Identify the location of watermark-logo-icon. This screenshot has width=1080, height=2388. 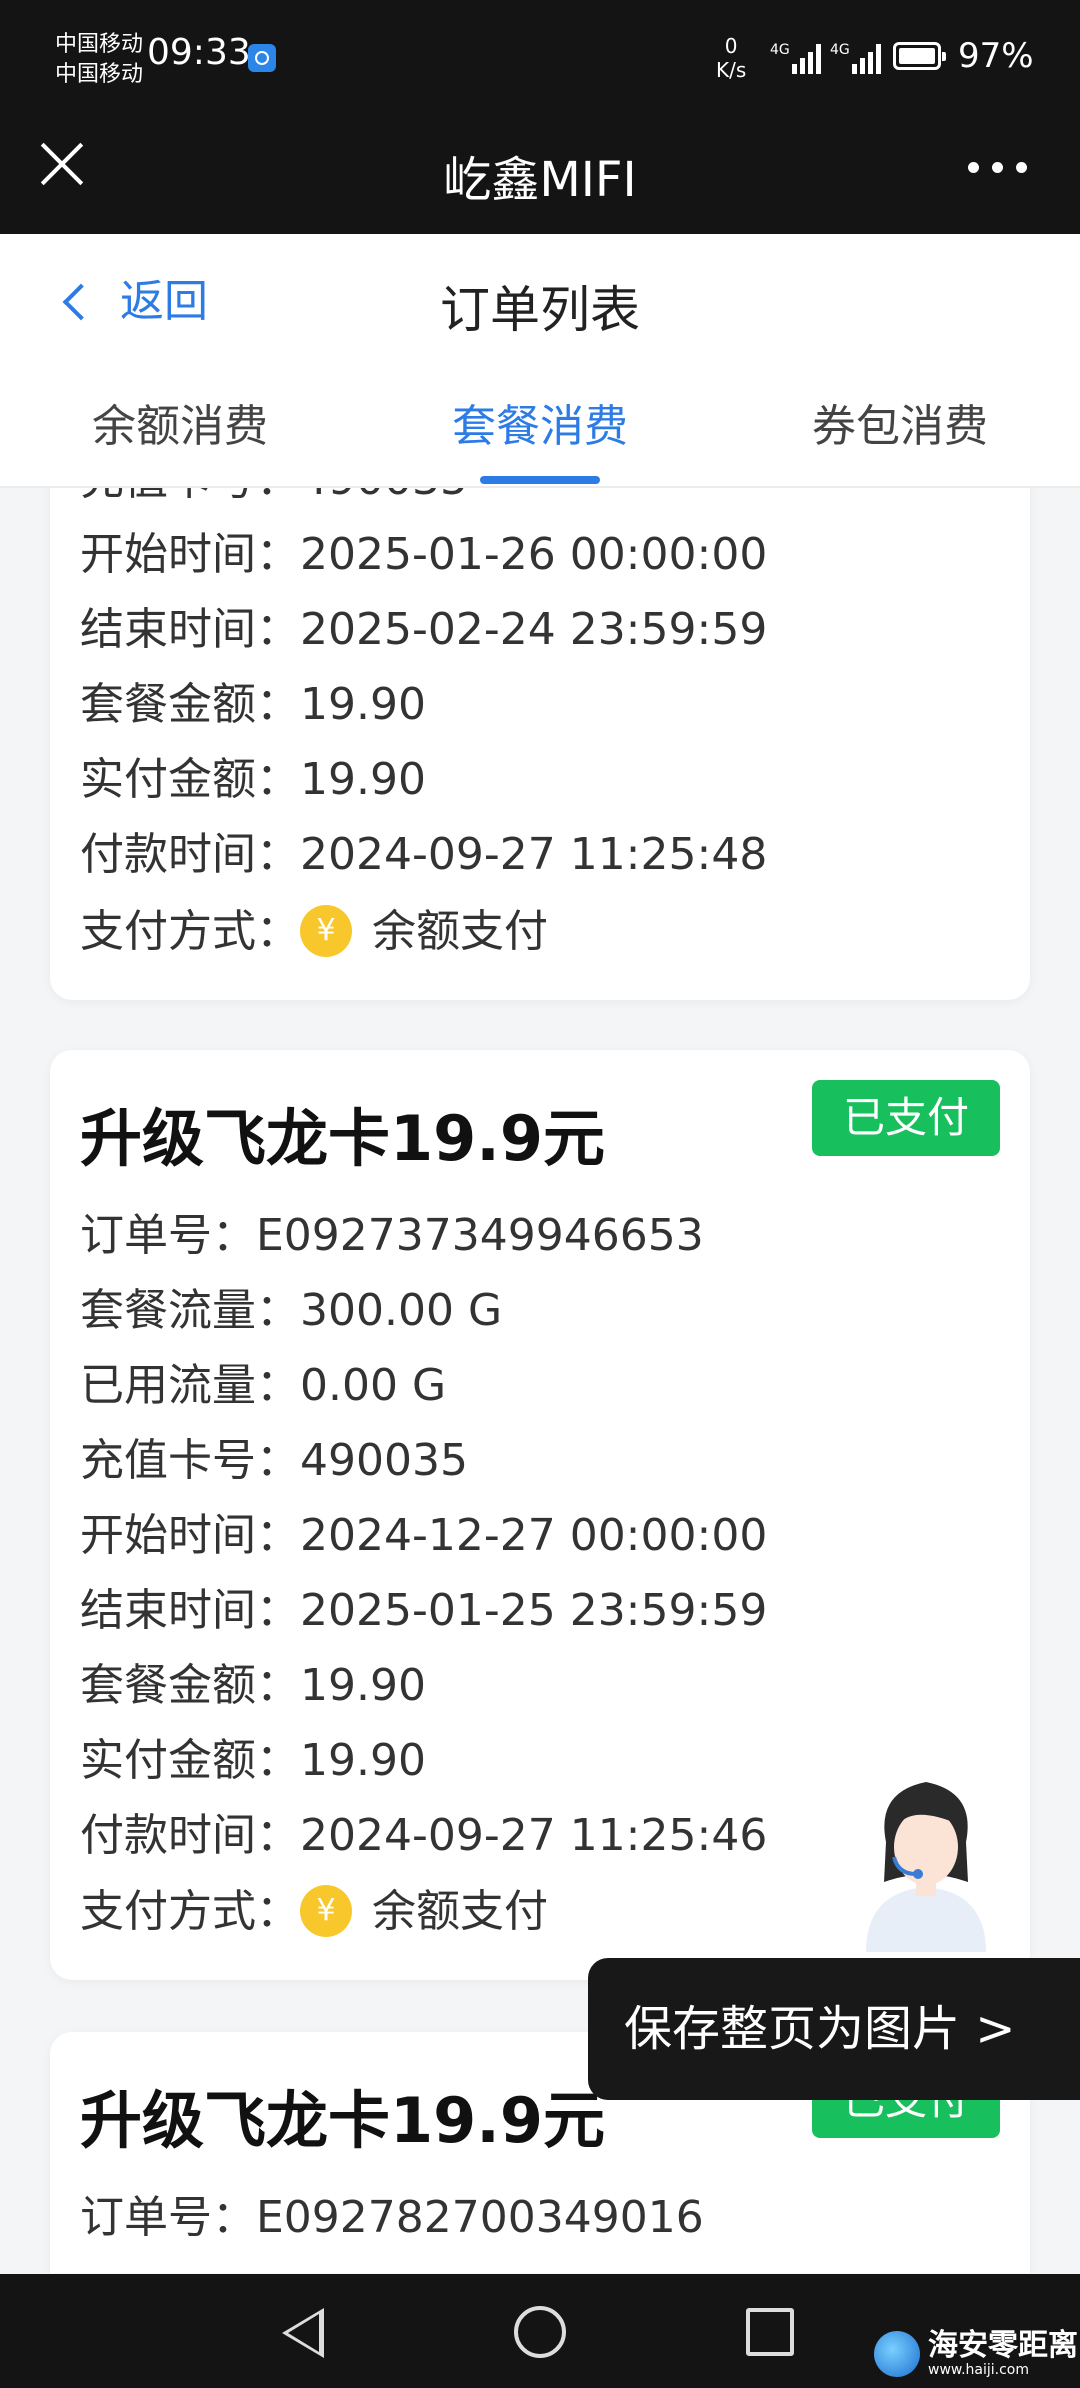
(897, 2354).